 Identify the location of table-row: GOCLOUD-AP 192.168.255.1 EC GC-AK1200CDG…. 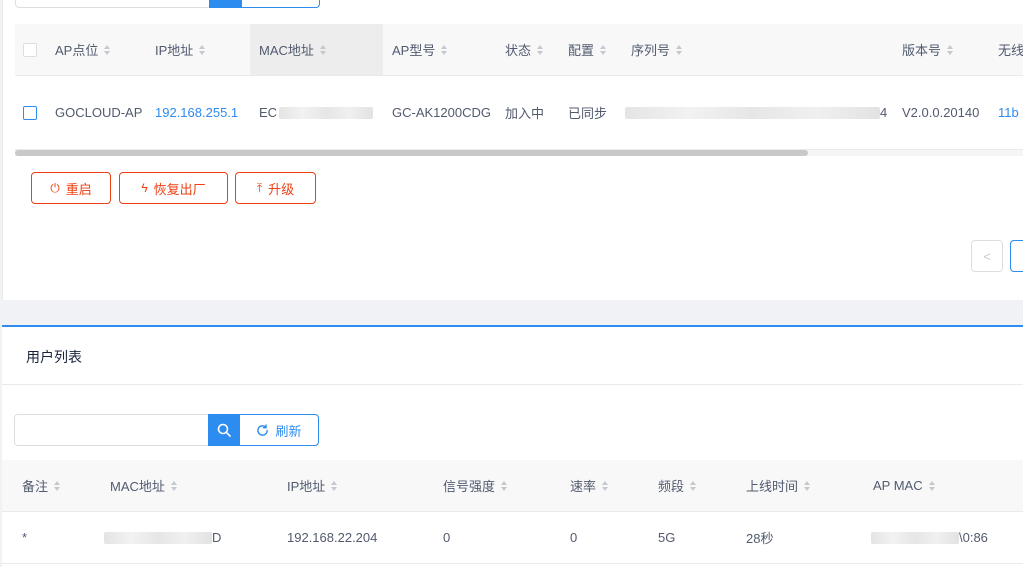
(519, 113).